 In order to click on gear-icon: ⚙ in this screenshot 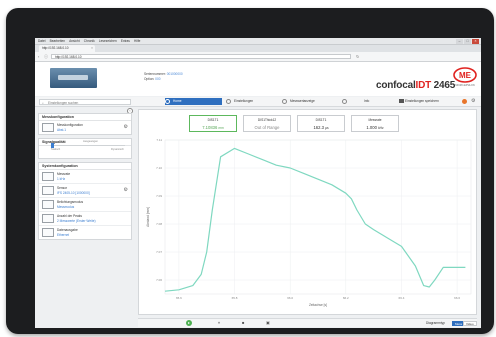, I will do `click(473, 101)`.